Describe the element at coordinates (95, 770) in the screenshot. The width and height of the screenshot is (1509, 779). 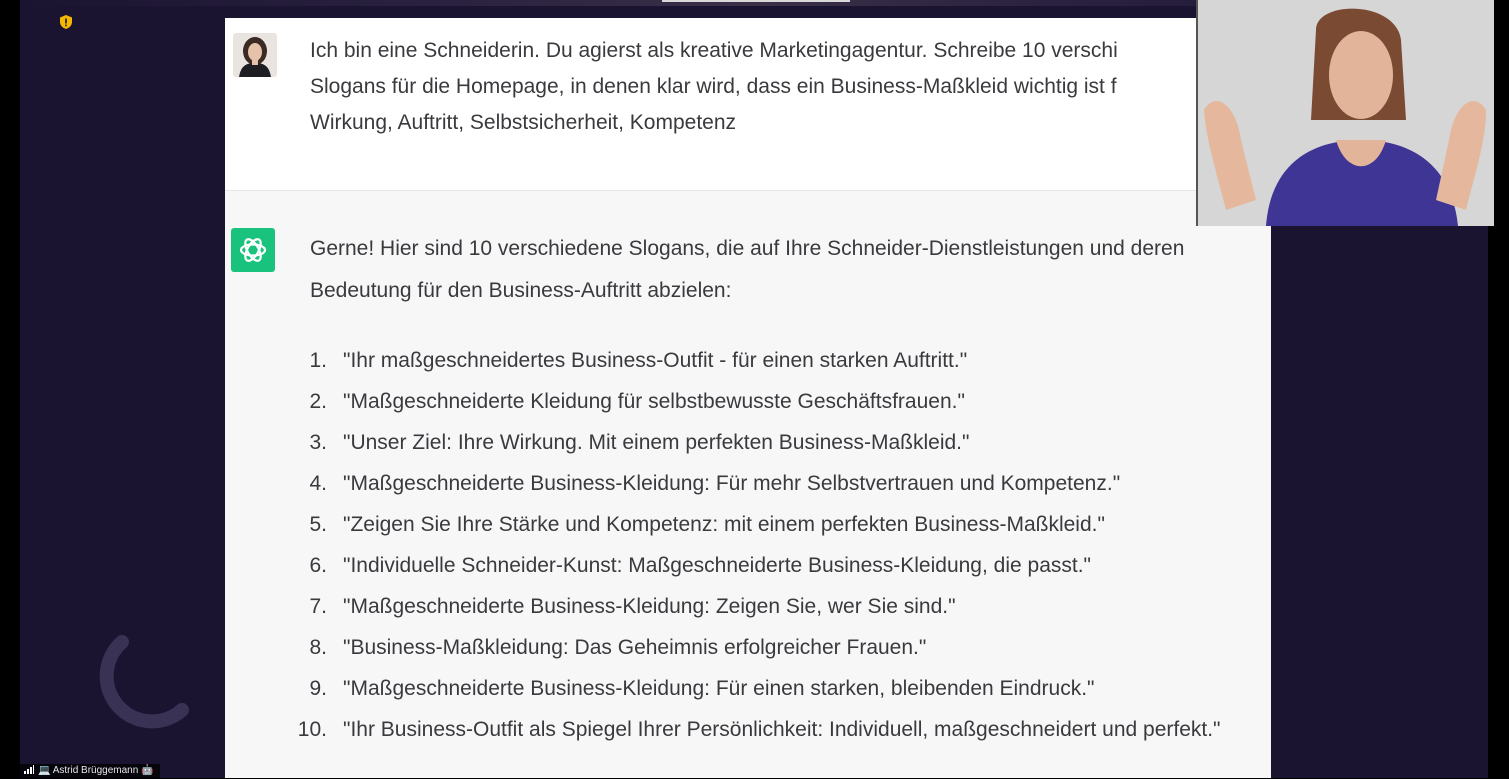
I see `participant-name: Astrid Brüggemann` at that location.